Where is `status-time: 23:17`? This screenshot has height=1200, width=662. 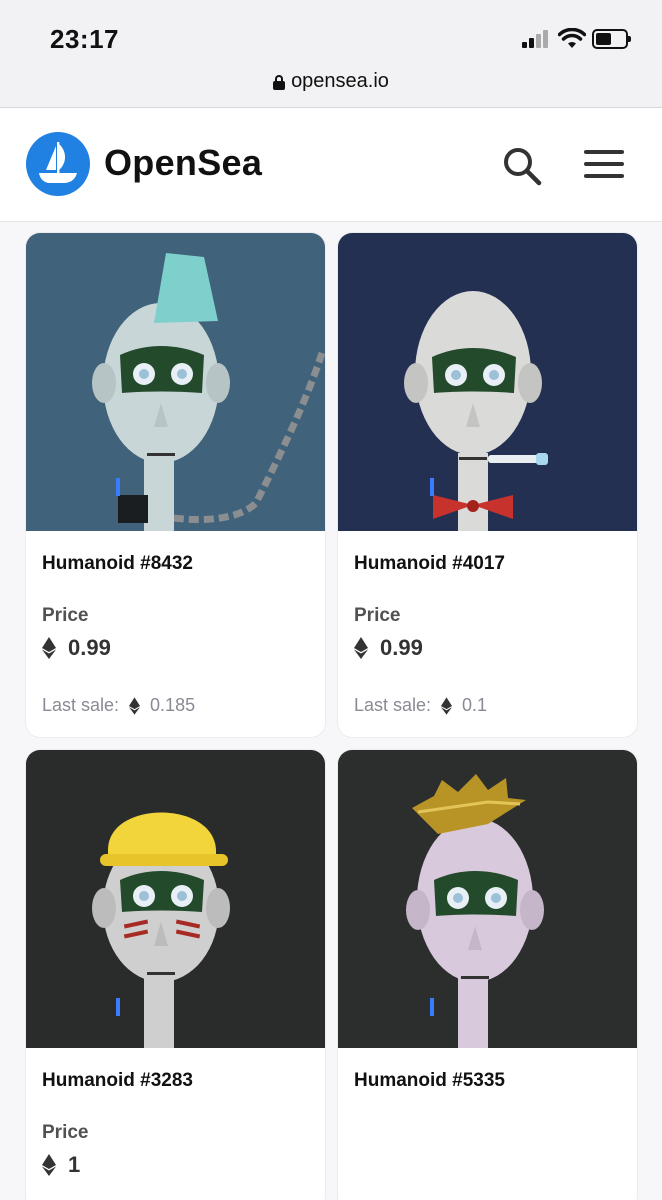
status-time: 23:17 is located at coordinates (84, 39).